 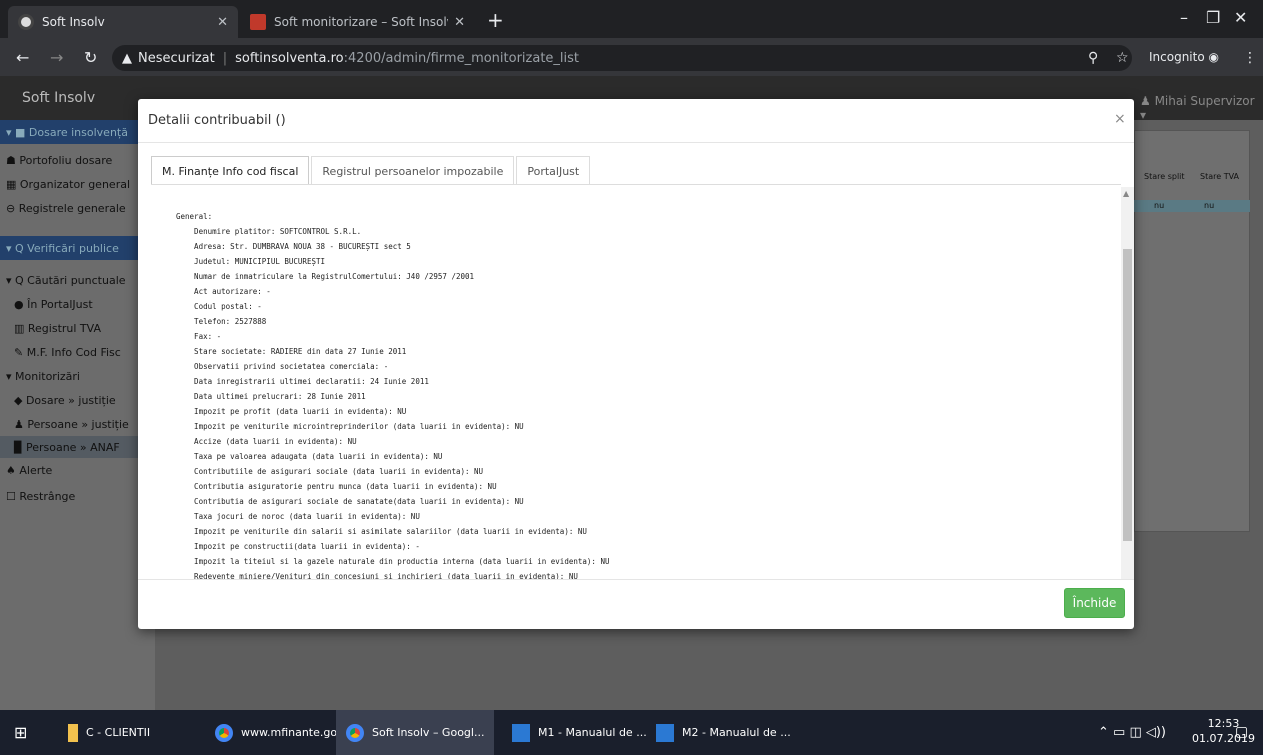 What do you see at coordinates (66, 280) in the screenshot?
I see `sidebar-item-cautari: ▾ Q Căutări punctuale` at bounding box center [66, 280].